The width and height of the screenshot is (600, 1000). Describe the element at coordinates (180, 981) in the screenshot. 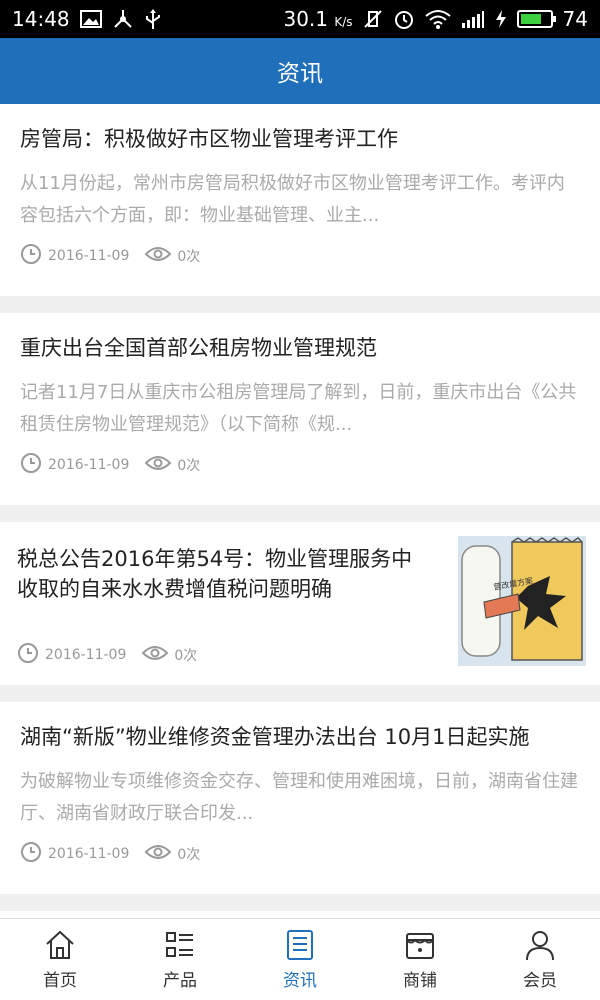

I see `tab-label: 产品` at that location.